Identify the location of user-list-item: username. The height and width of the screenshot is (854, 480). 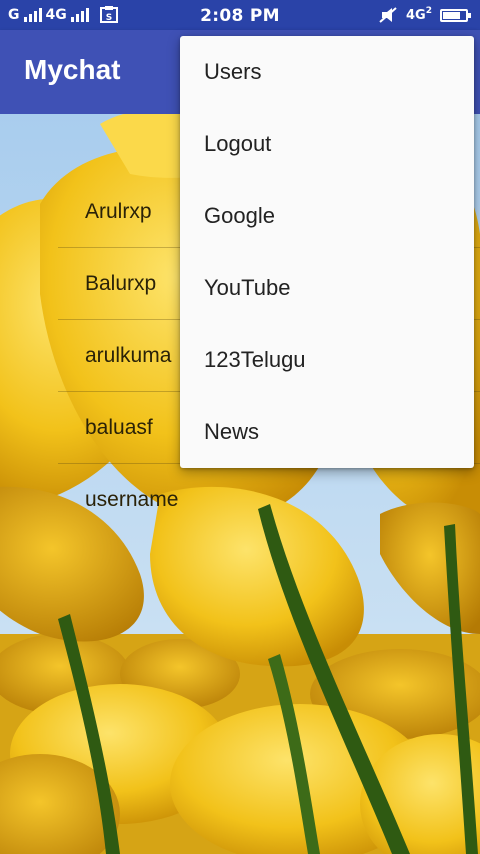
(269, 500).